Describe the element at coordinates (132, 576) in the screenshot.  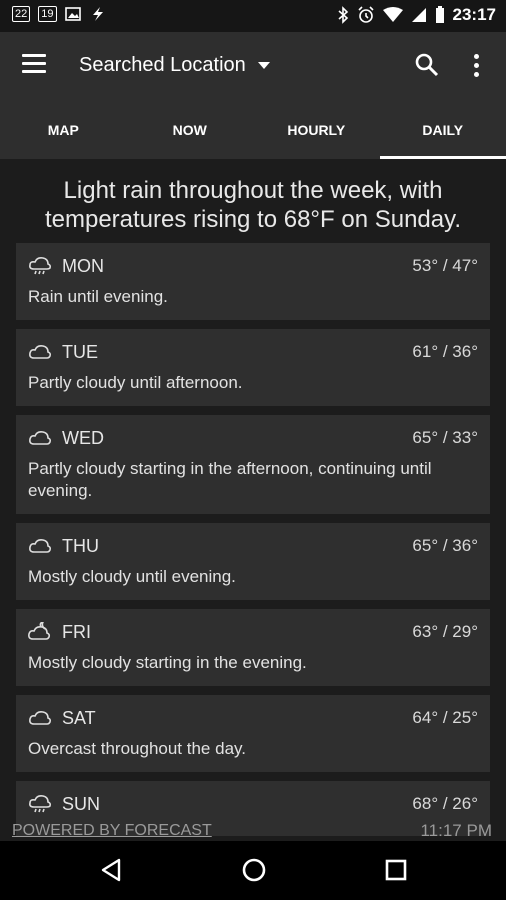
I see `day-description: Mostly cloudy until evening.` at that location.